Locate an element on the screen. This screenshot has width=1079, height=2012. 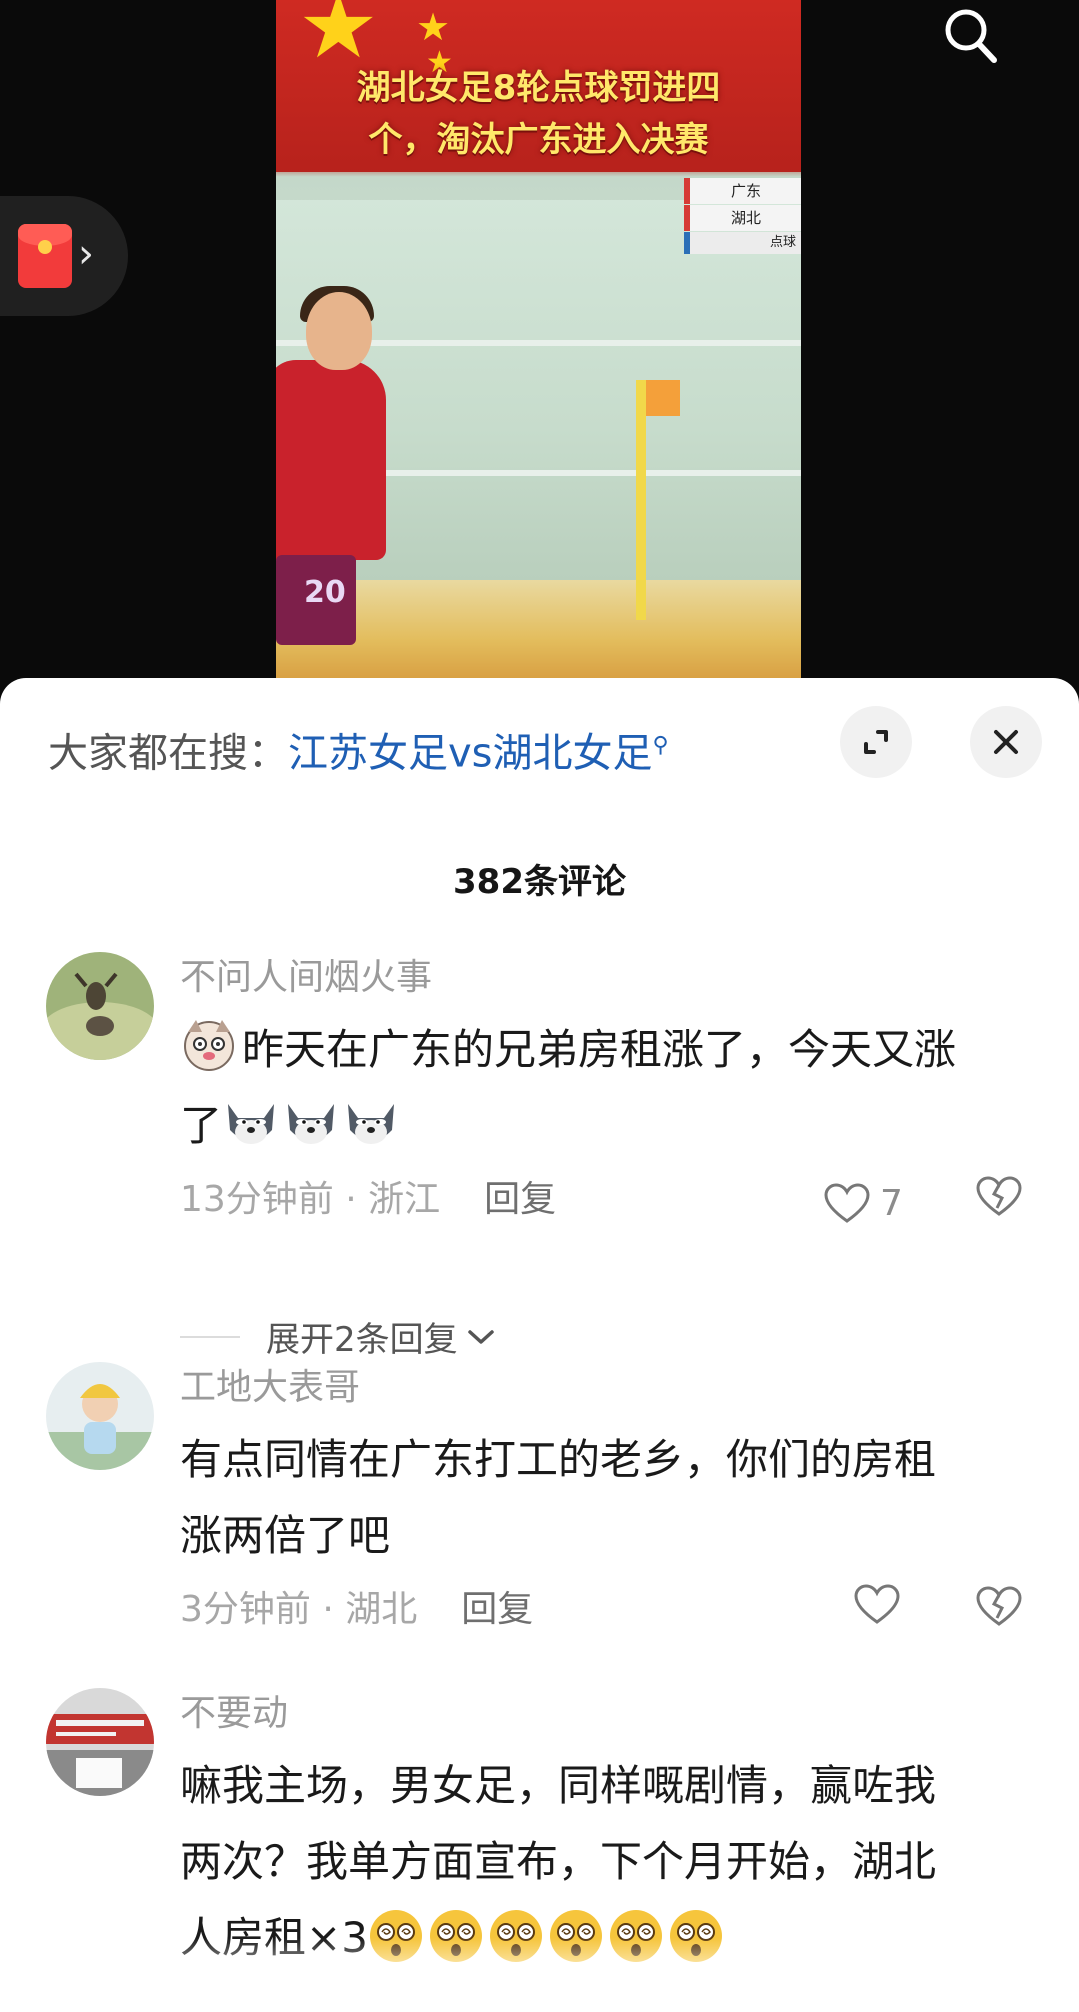
comment-username: 工地大表哥 is located at coordinates (610, 1388).